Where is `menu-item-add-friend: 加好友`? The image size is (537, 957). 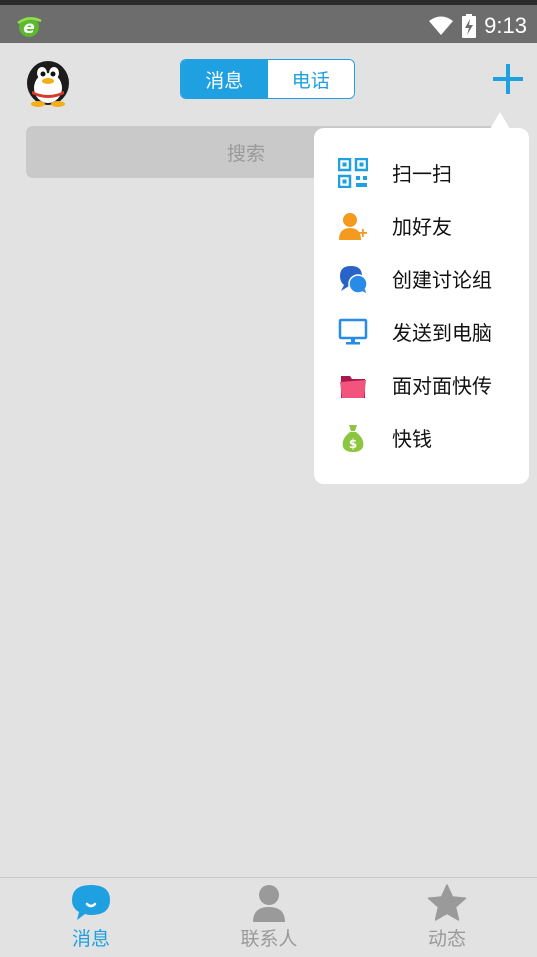
menu-item-add-friend: 加好友 is located at coordinates (421, 225).